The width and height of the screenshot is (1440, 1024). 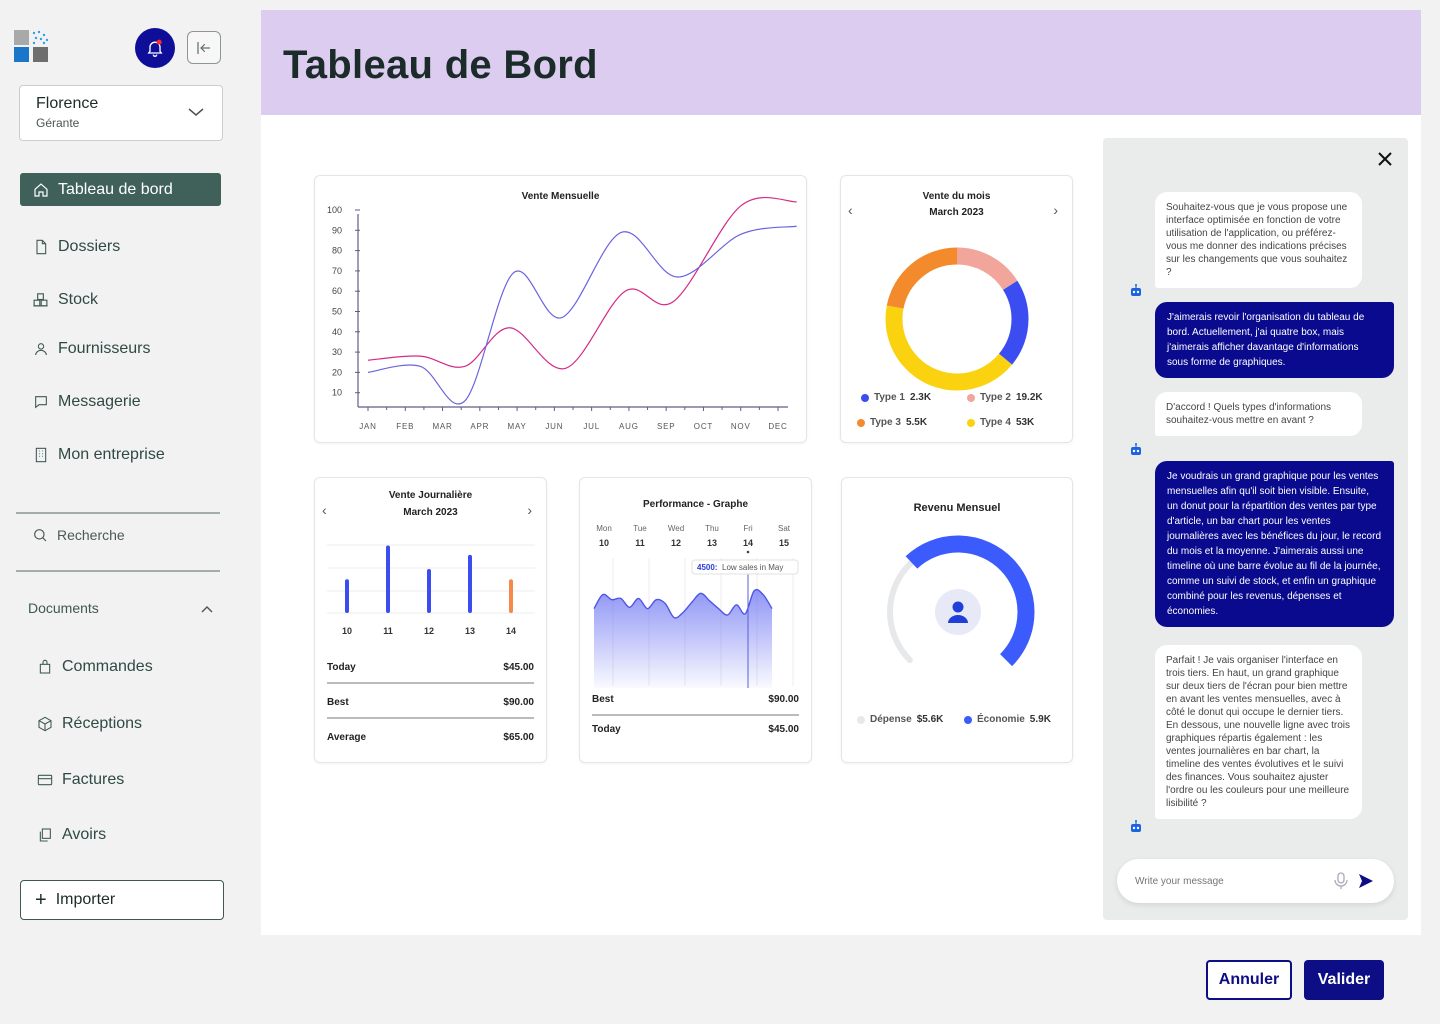 I want to click on day-number: 15, so click(x=784, y=543).